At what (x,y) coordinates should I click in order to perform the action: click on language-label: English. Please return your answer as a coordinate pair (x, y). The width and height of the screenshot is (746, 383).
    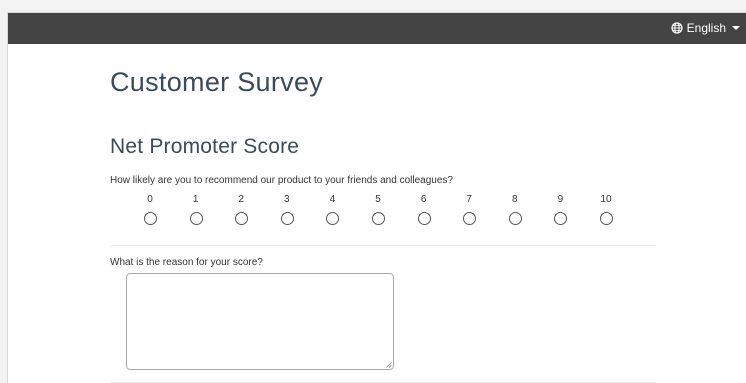
    Looking at the image, I should click on (706, 28).